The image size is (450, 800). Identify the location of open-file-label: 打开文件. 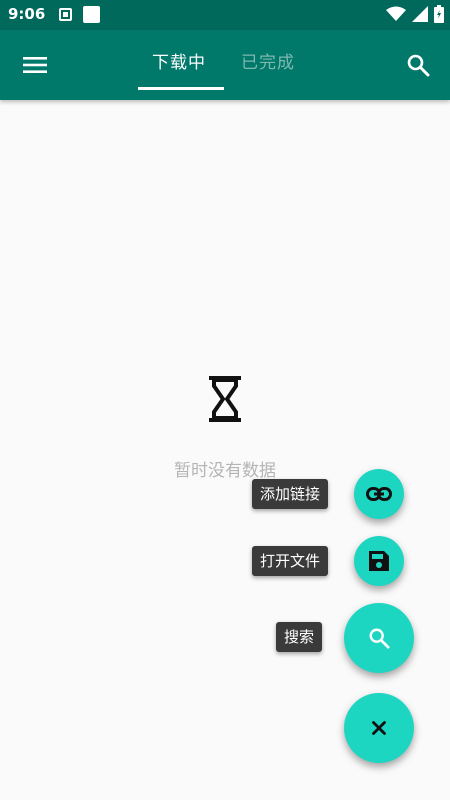
(290, 561).